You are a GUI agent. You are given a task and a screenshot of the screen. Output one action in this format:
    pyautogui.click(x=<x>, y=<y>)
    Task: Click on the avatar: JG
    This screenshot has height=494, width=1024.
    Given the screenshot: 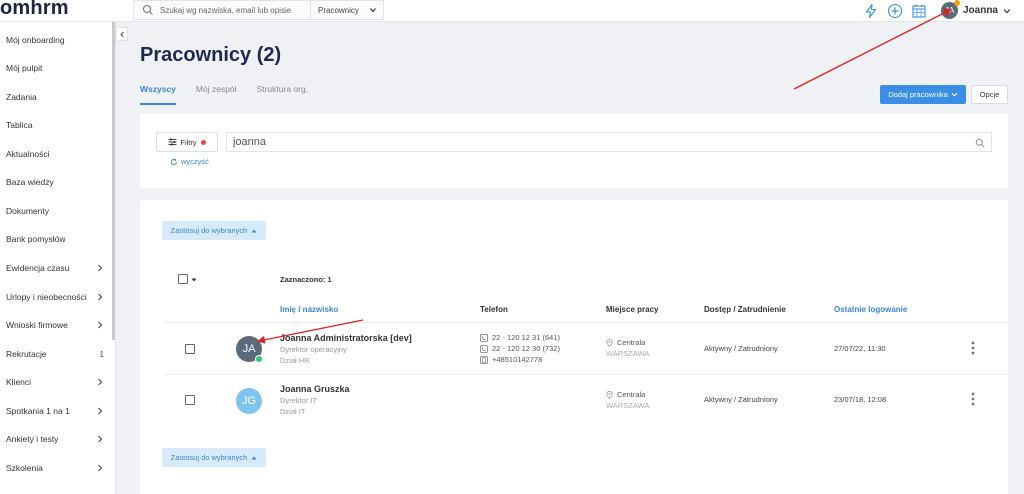 What is the action you would take?
    pyautogui.click(x=249, y=401)
    